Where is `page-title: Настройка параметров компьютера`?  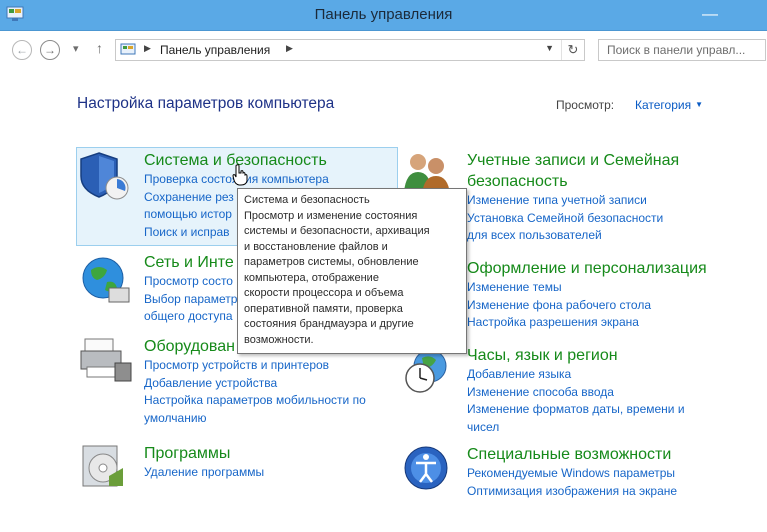 page-title: Настройка параметров компьютера is located at coordinates (206, 103).